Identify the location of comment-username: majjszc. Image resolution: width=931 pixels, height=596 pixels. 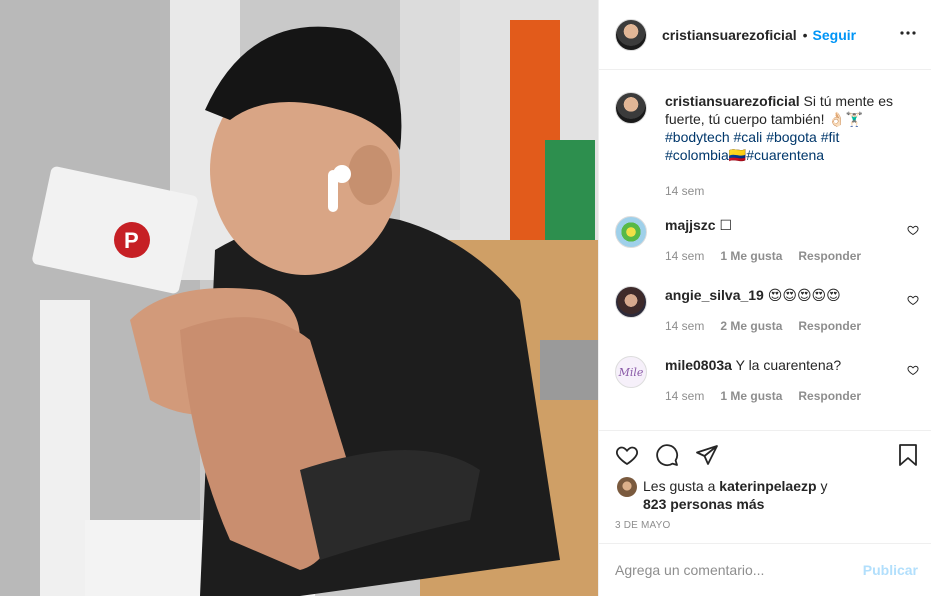
(690, 225).